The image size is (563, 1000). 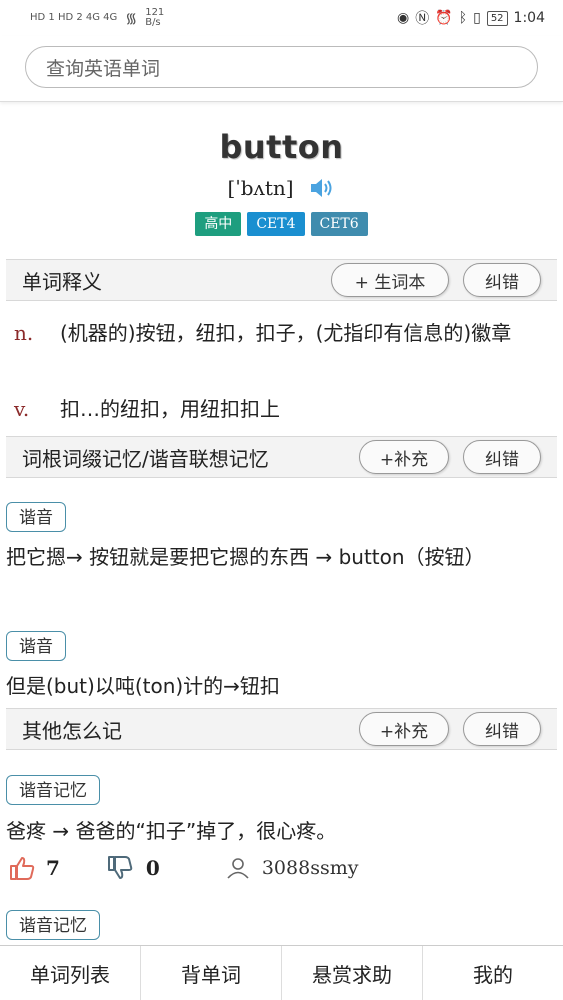 I want to click on vote-row: 7 0 3088ssmy, so click(x=281, y=868).